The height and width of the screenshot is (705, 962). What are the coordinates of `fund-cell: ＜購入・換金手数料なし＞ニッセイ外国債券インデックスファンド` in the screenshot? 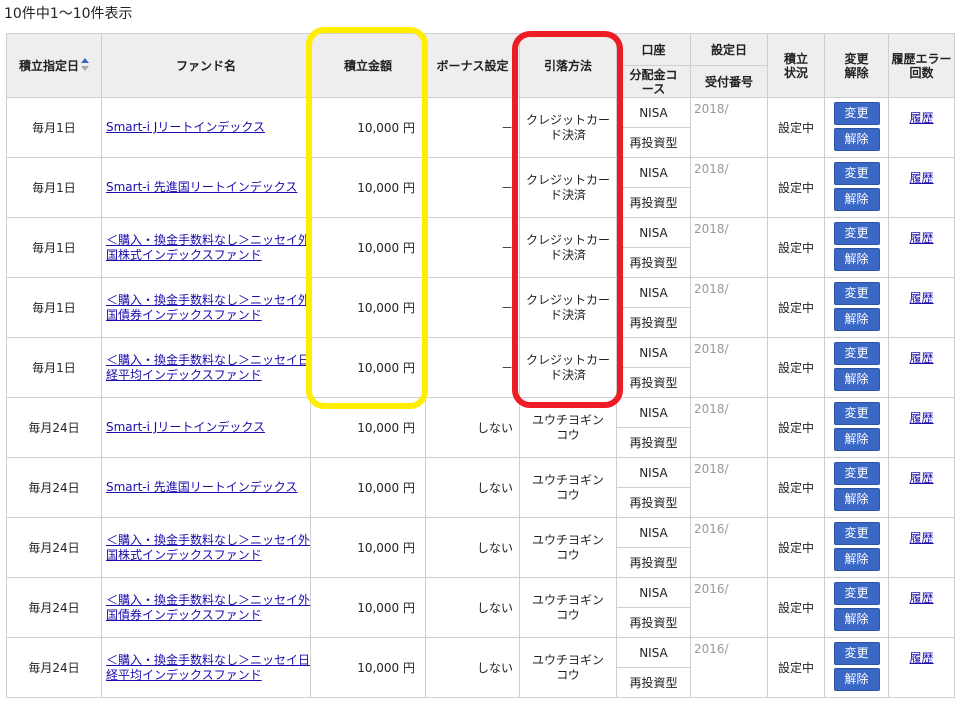 It's located at (206, 607).